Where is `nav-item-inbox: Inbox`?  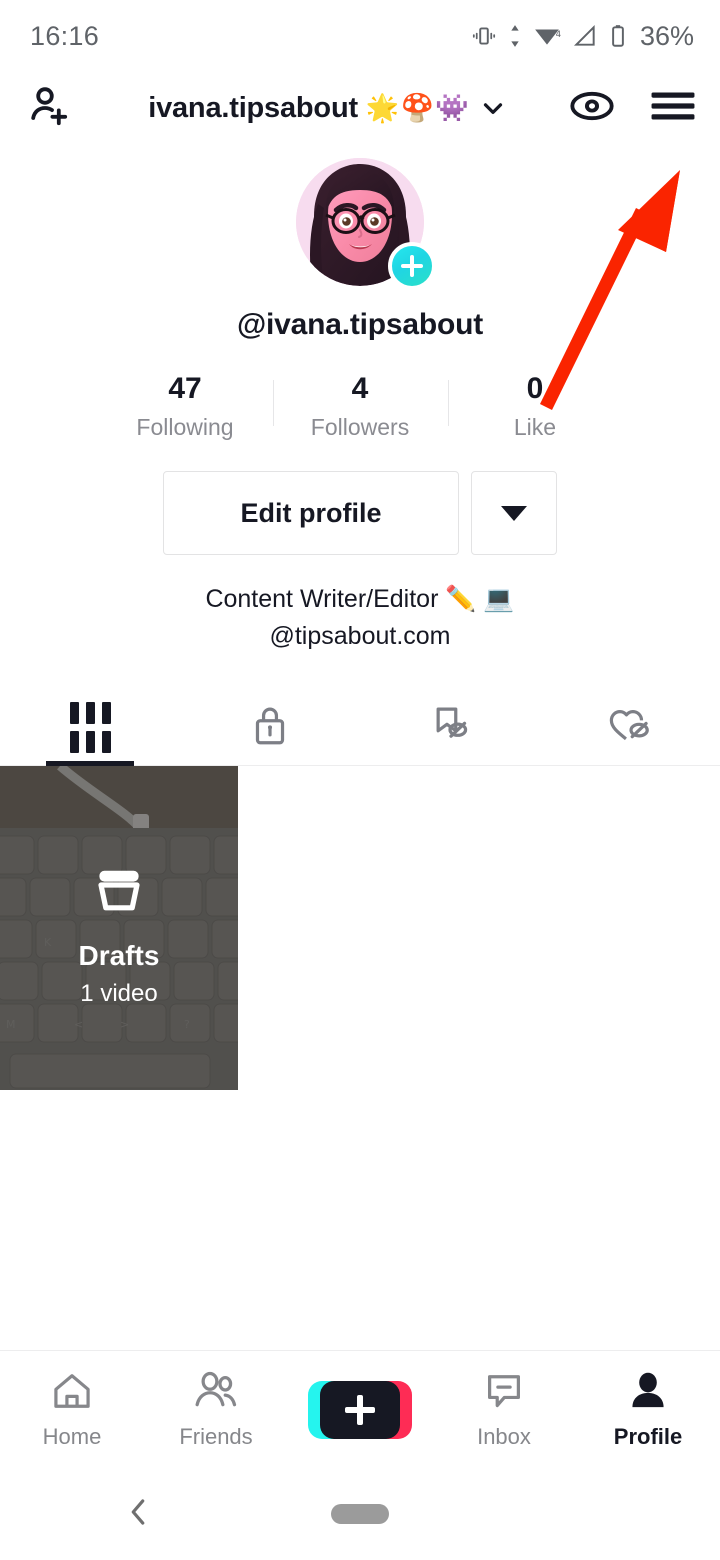 nav-item-inbox: Inbox is located at coordinates (504, 1410).